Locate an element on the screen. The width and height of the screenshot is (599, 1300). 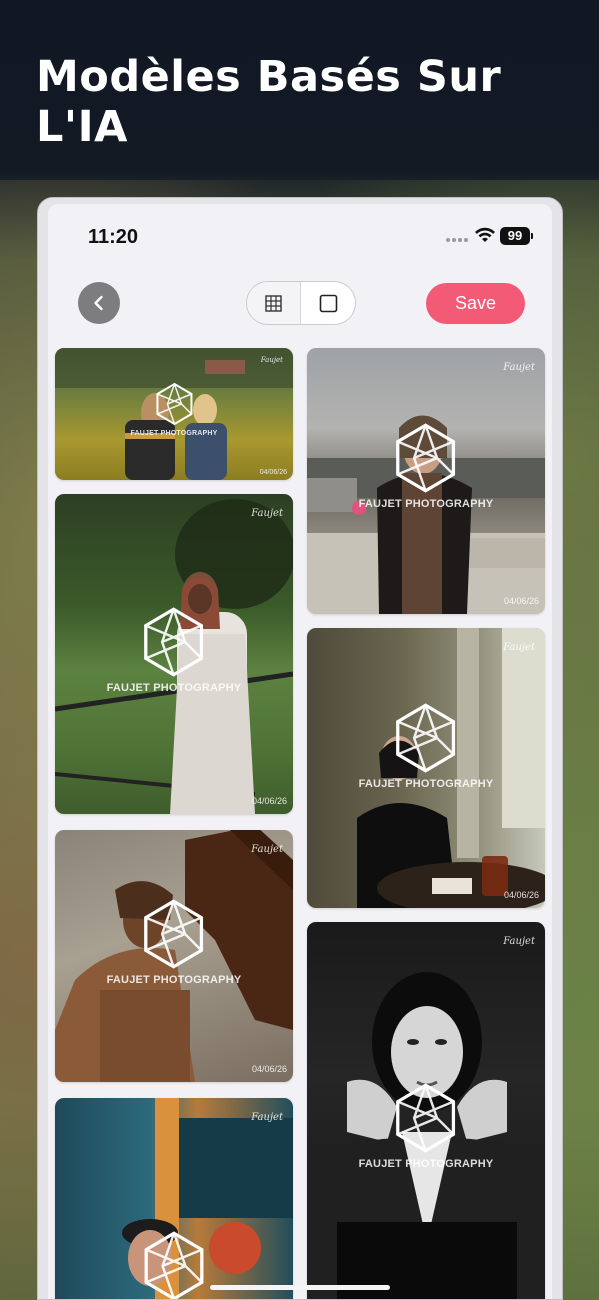
square-icon is located at coordinates (328, 303).